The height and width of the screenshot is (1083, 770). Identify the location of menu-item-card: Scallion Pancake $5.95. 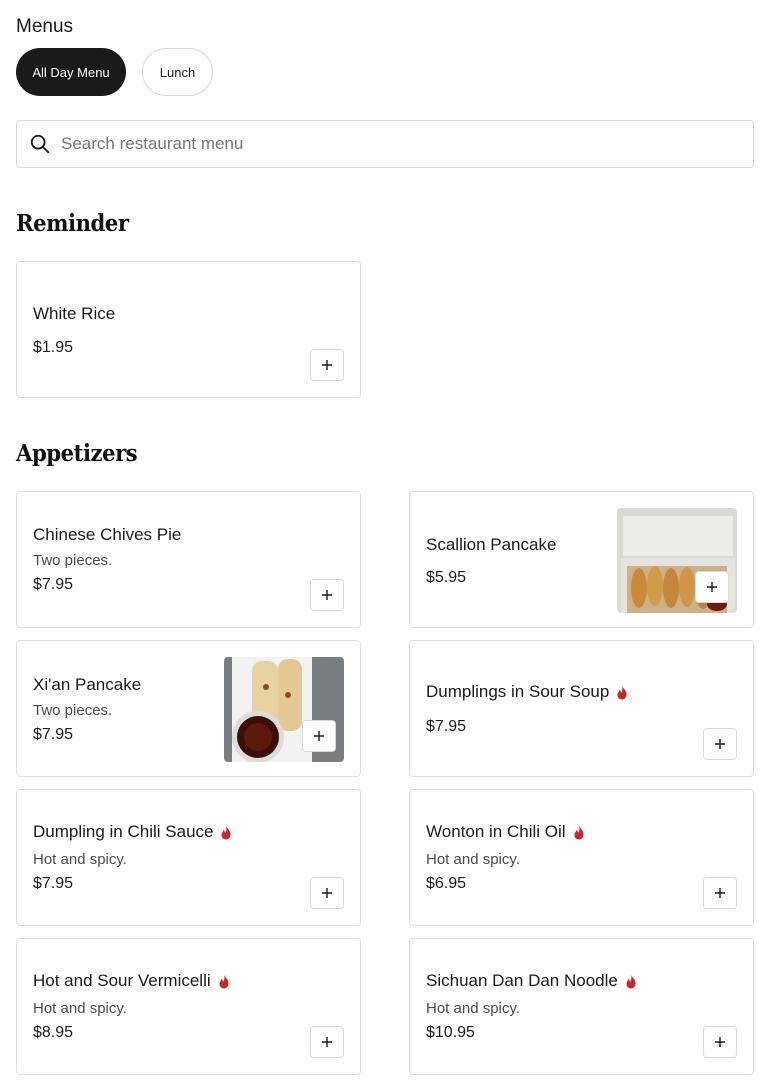
(581, 559).